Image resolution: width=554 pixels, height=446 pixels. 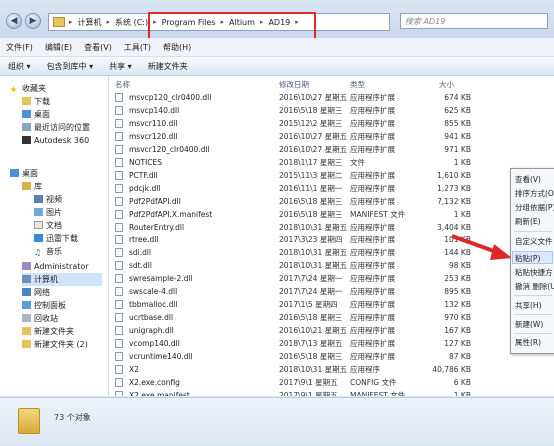 I want to click on file-type: MANIFEST 文件, so click(x=378, y=393).